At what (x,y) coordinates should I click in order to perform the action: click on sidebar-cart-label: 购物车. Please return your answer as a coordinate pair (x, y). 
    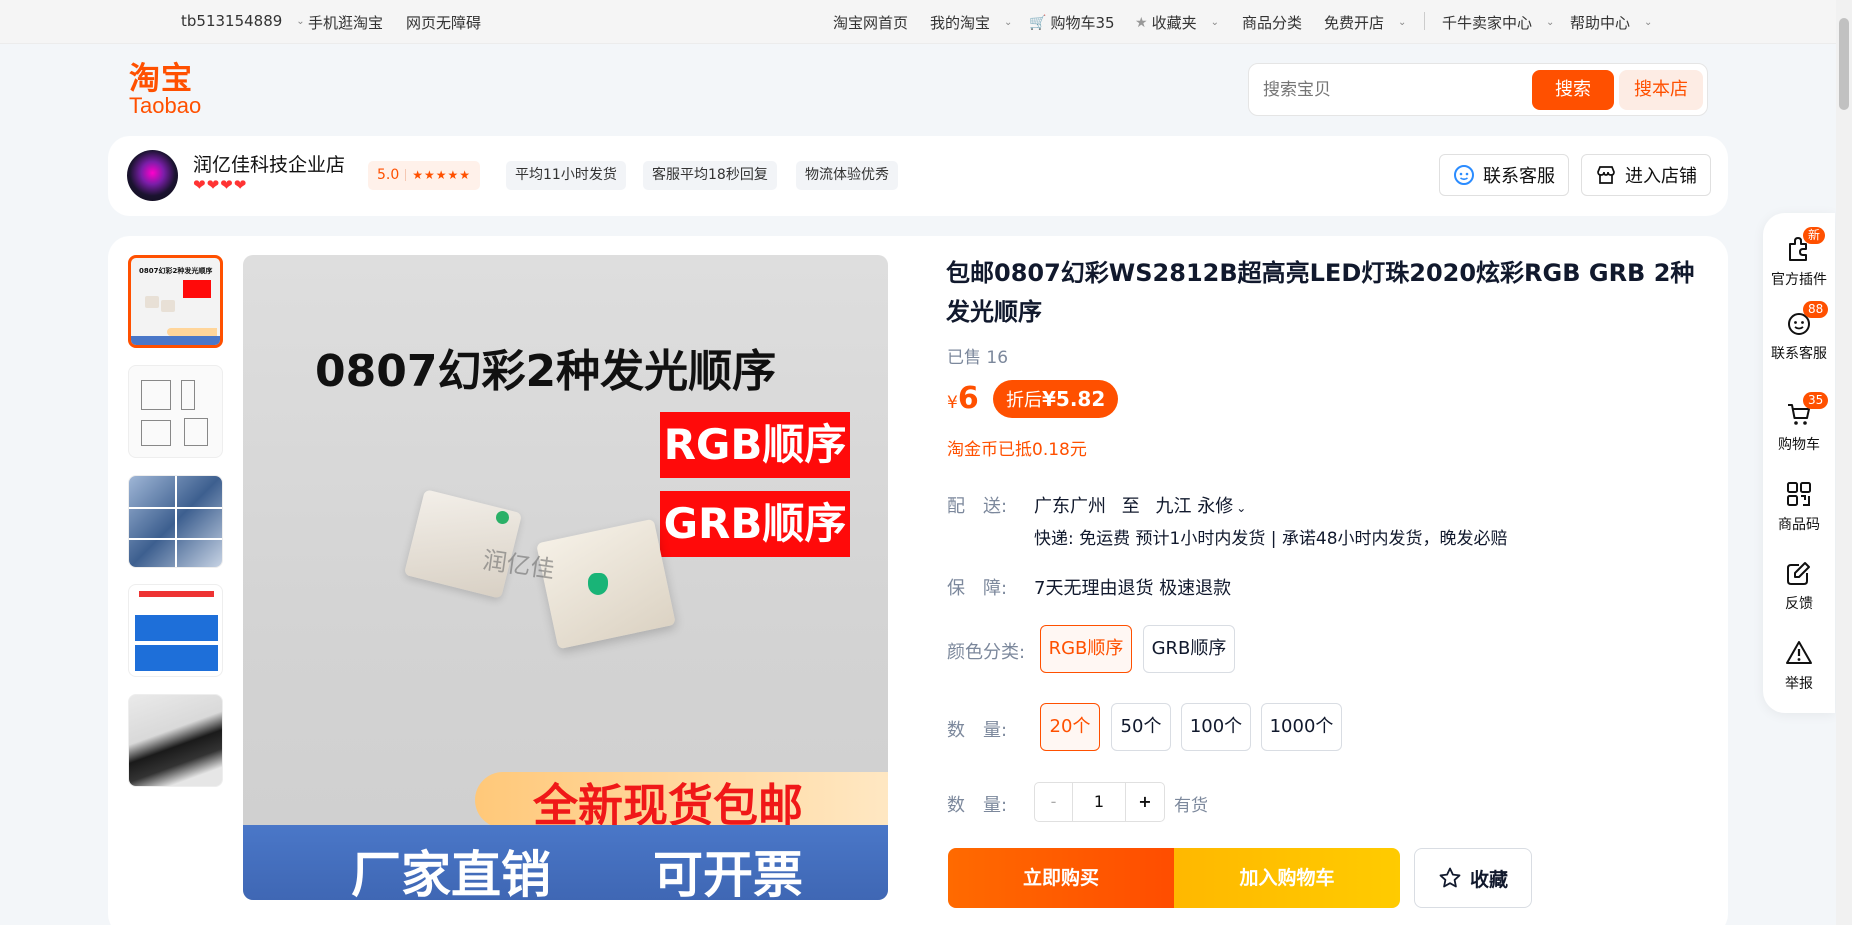
    Looking at the image, I should click on (1799, 445).